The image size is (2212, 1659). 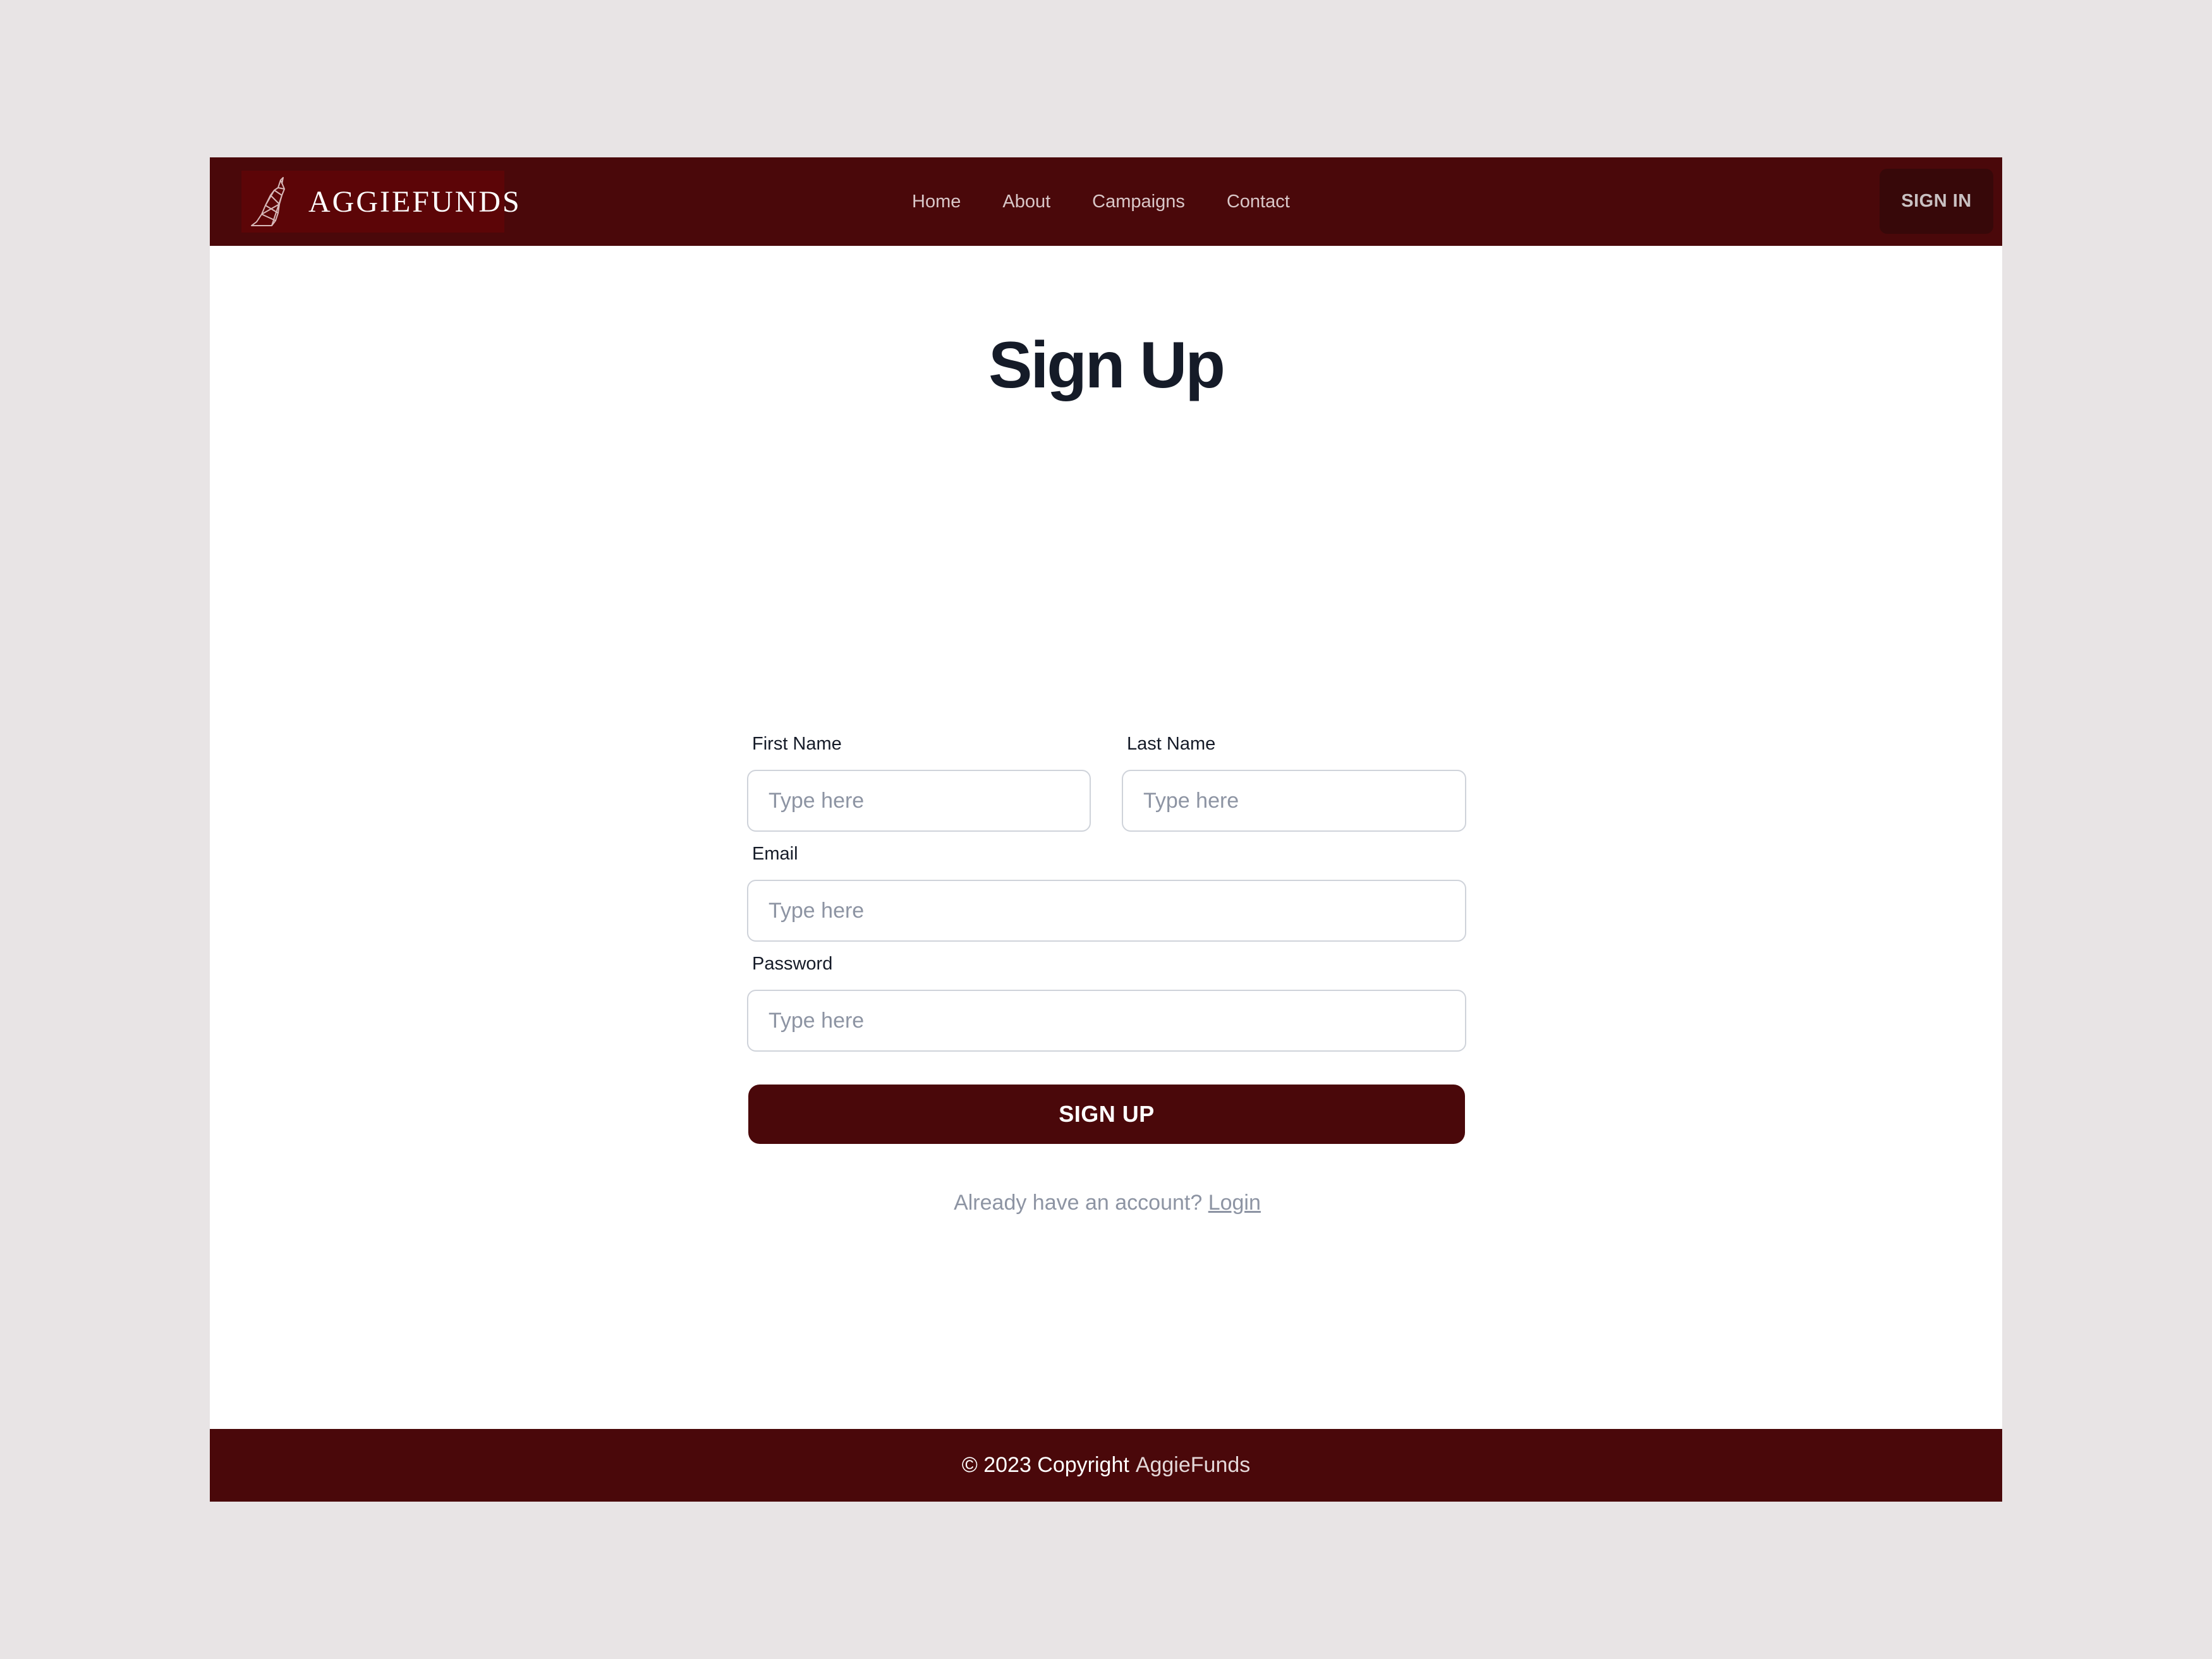 What do you see at coordinates (414, 202) in the screenshot?
I see `brand-name: AGGIEFUNDS` at bounding box center [414, 202].